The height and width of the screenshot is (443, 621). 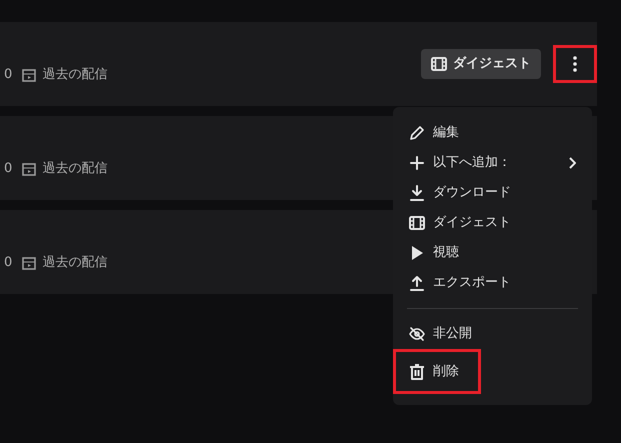 I want to click on menu-item: 以下へ追加：, so click(x=492, y=163).